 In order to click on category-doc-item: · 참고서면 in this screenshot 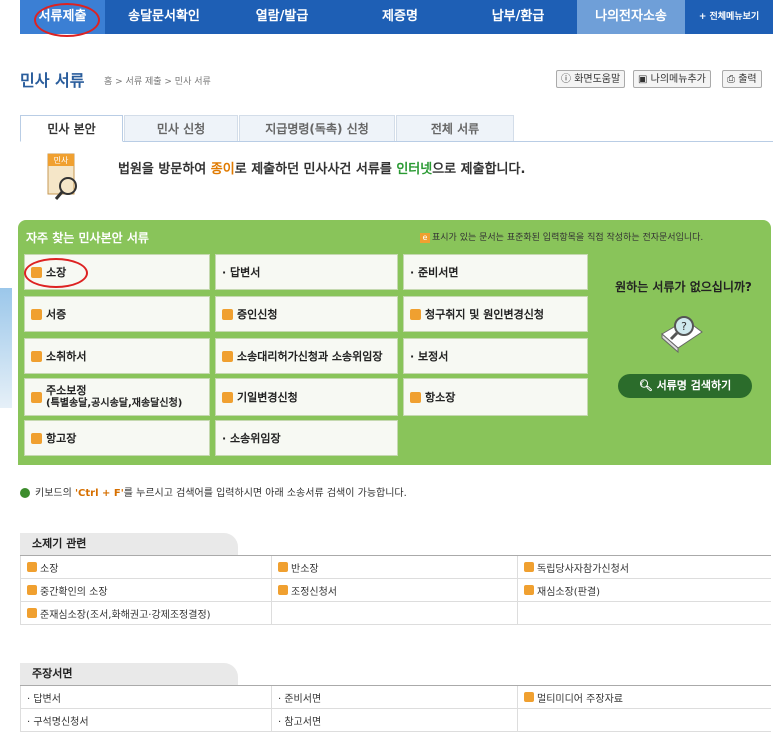, I will do `click(394, 720)`.